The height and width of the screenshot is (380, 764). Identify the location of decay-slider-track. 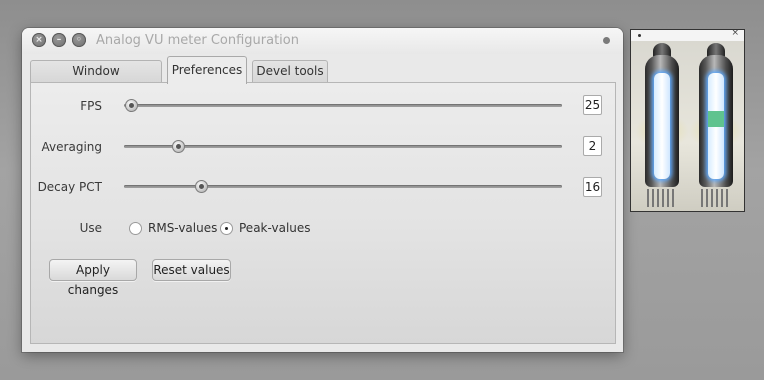
(343, 186).